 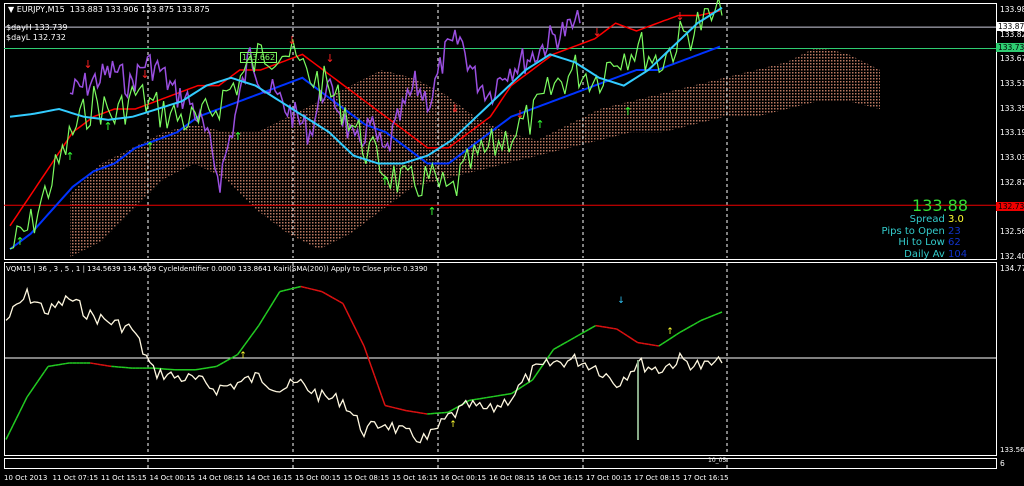 What do you see at coordinates (1010, 206) in the screenshot?
I see `red-level-tag: 132.732` at bounding box center [1010, 206].